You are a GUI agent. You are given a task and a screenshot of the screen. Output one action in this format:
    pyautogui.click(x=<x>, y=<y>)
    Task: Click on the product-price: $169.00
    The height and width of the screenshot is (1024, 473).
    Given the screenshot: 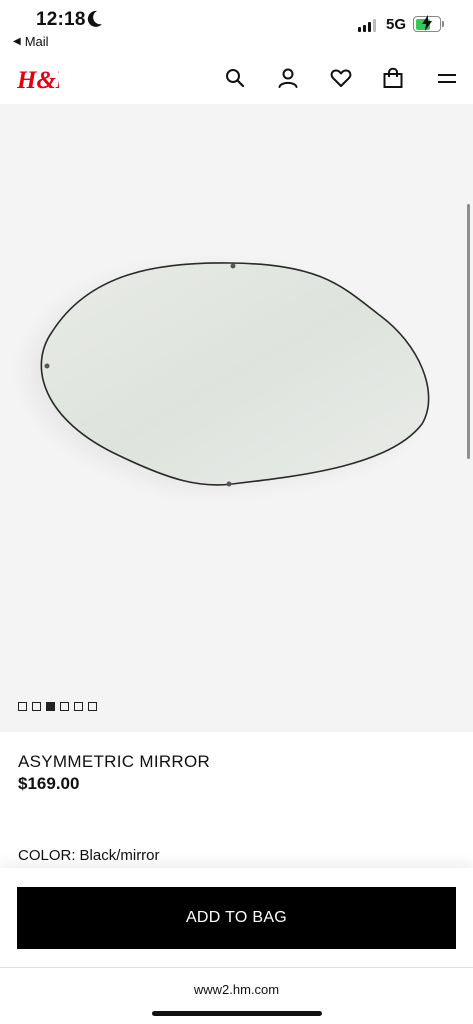 What is the action you would take?
    pyautogui.click(x=49, y=783)
    